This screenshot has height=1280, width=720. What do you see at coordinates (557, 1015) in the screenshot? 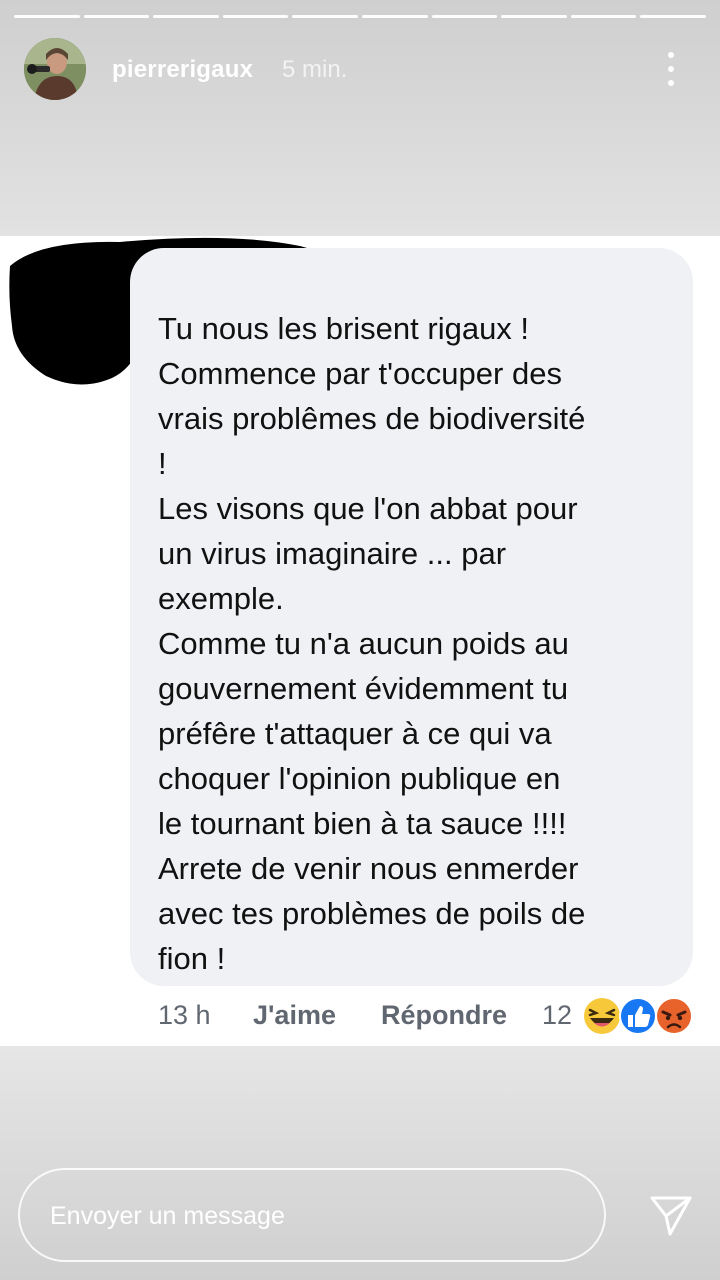
I see `reaction-count: 12` at bounding box center [557, 1015].